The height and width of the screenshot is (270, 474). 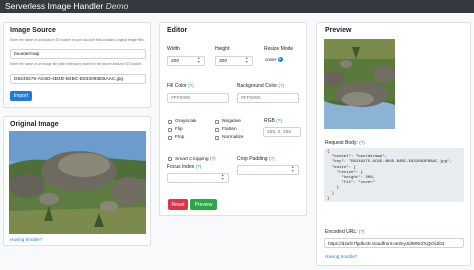 What do you see at coordinates (181, 167) in the screenshot?
I see `focus-index-label-text: Focus Index` at bounding box center [181, 167].